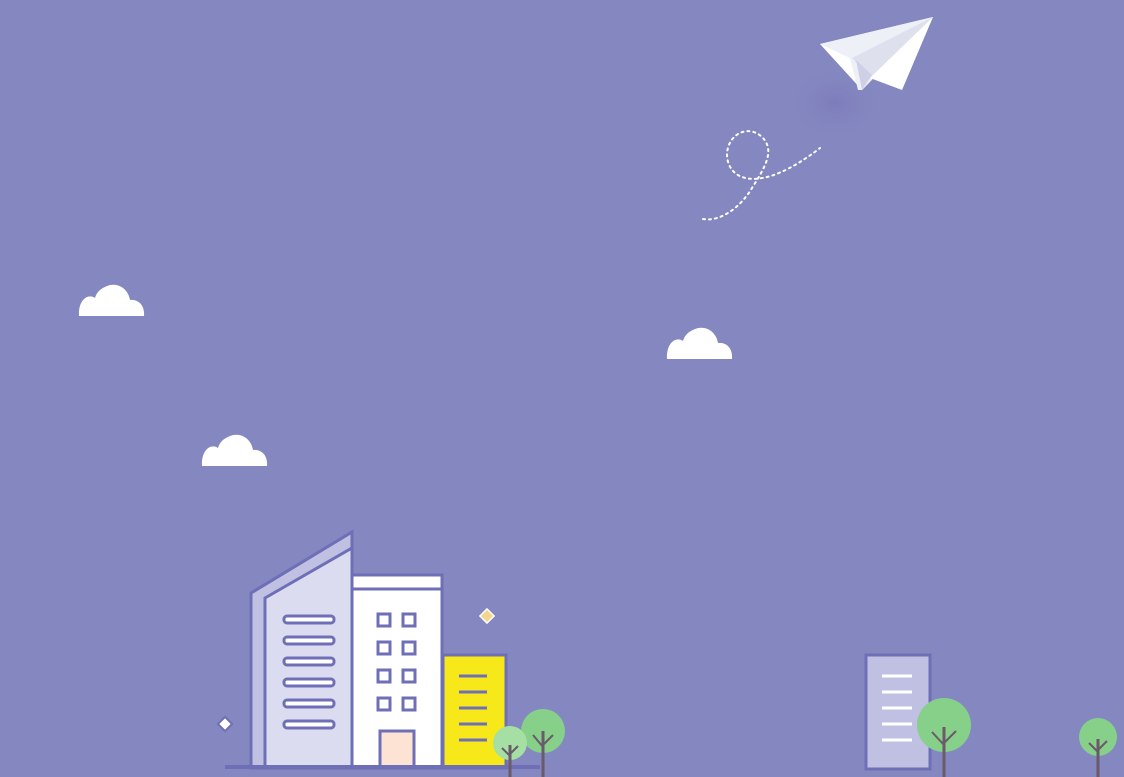 The height and width of the screenshot is (777, 1124). I want to click on paper-plane-icon, so click(817, 119).